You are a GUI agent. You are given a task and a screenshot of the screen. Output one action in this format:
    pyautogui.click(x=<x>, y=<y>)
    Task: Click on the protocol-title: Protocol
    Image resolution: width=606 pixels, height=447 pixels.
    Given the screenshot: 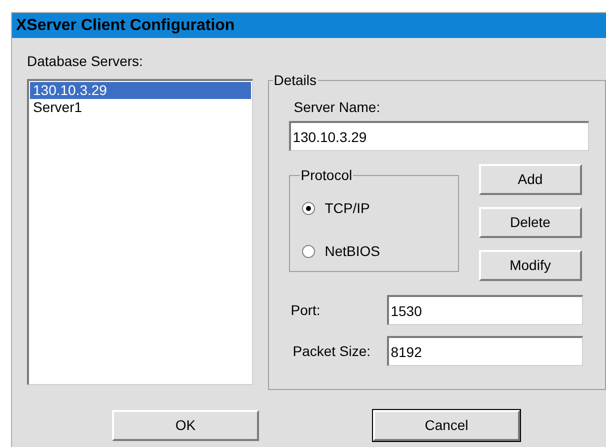 What is the action you would take?
    pyautogui.click(x=327, y=175)
    